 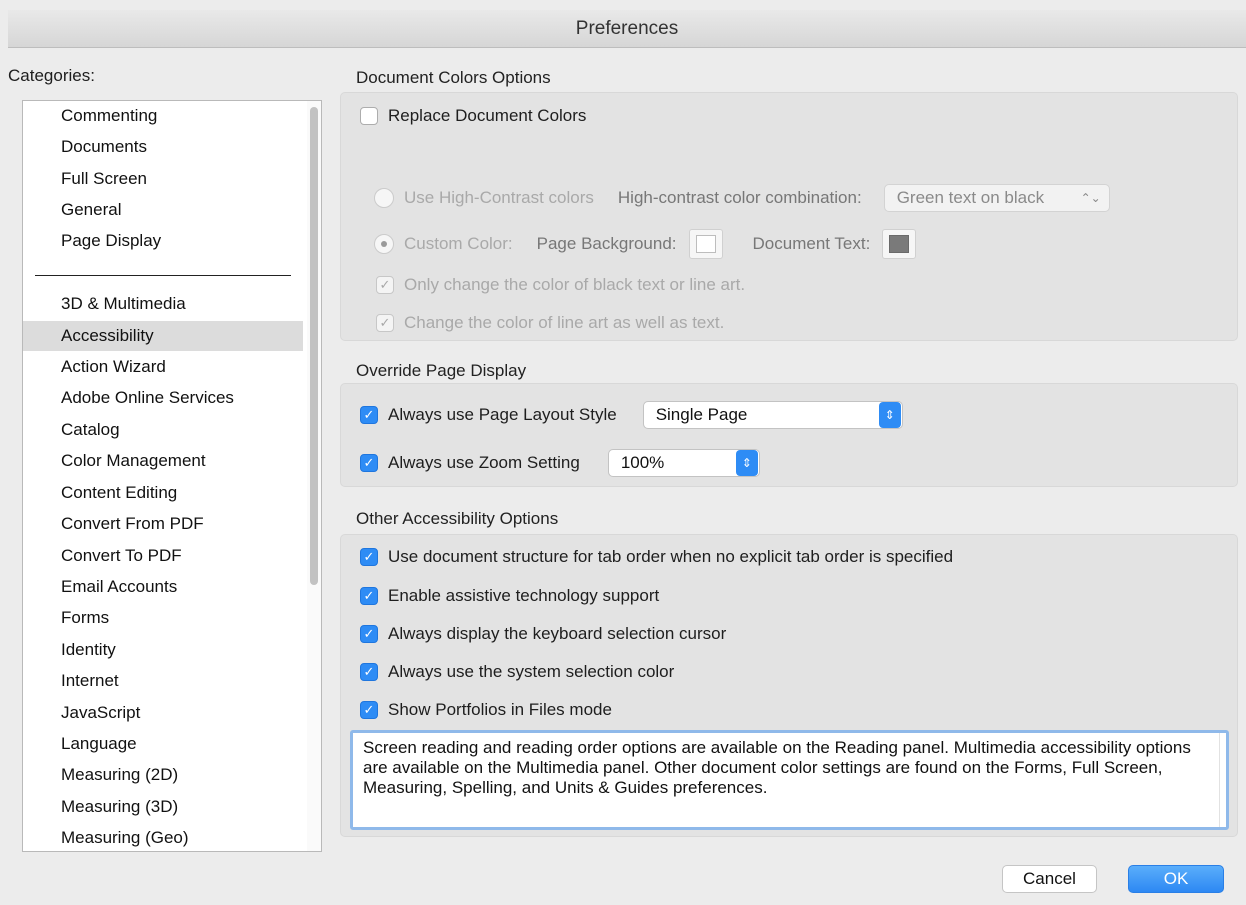 I want to click on page-background-swatch, so click(x=705, y=244).